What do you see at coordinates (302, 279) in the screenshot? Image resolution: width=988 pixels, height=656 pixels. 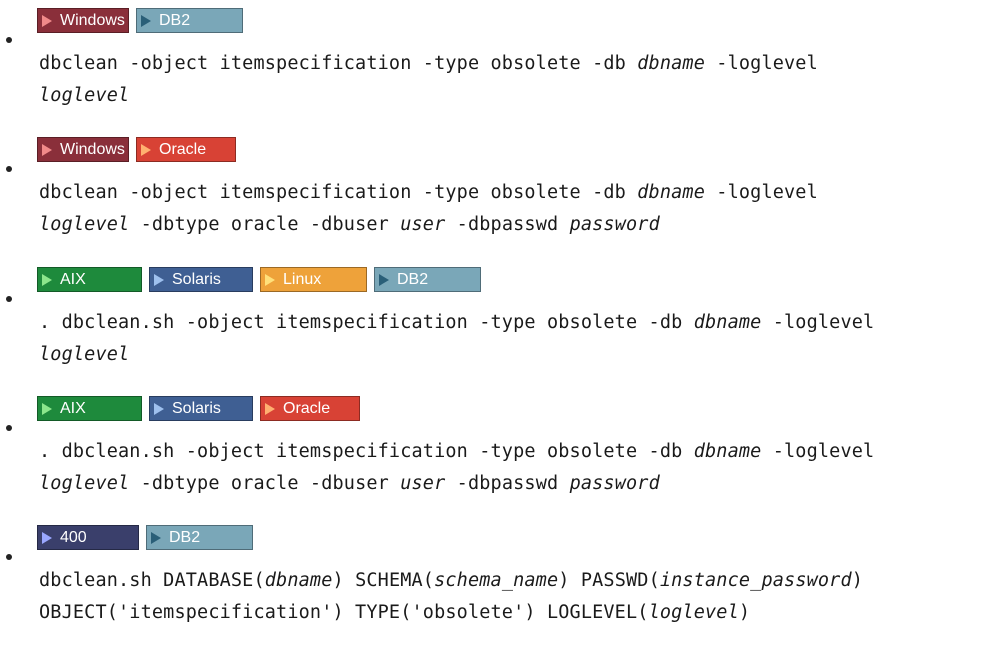 I see `platform-tag-label: Linux` at bounding box center [302, 279].